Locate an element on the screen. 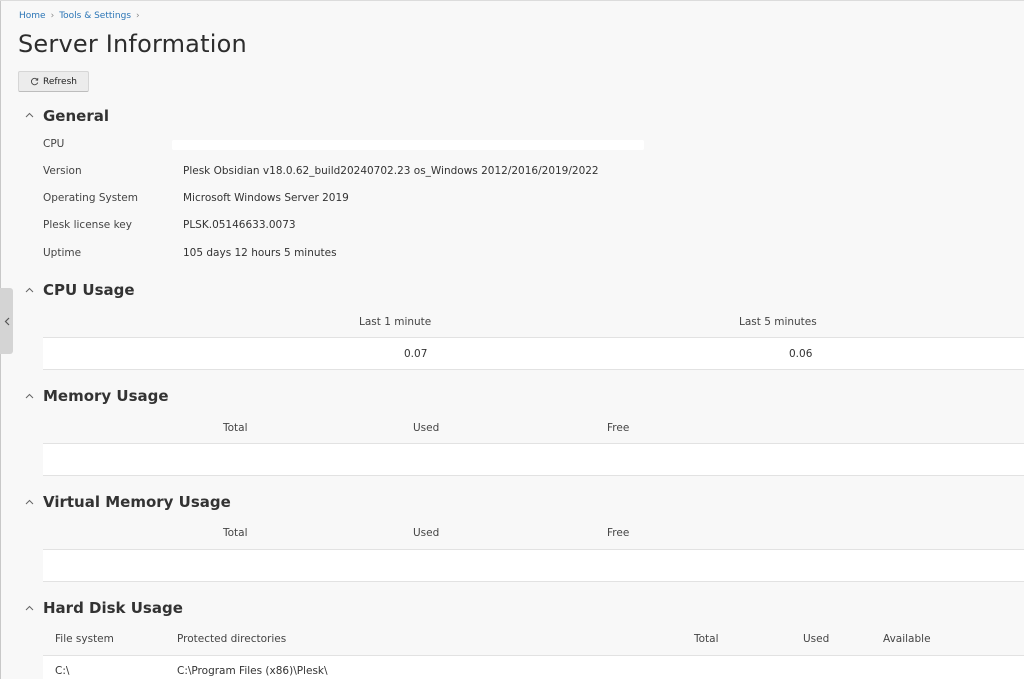 This screenshot has height=679, width=1024. general-value-license: PLSK.05146633.0073 is located at coordinates (239, 225).